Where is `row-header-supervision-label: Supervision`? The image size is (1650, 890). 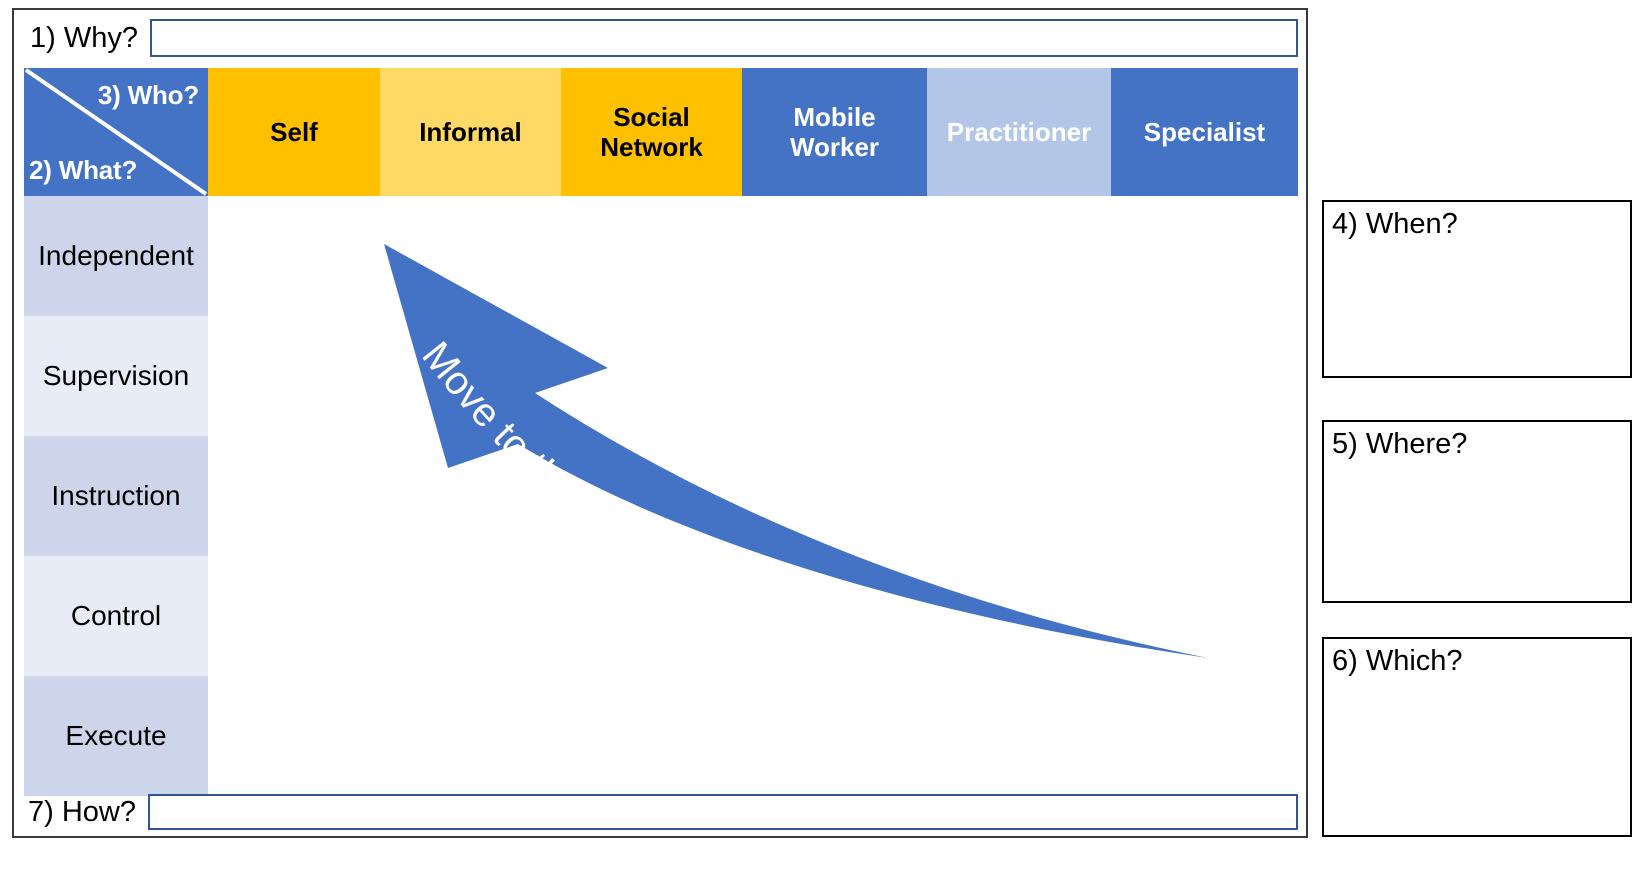 row-header-supervision-label: Supervision is located at coordinates (116, 375).